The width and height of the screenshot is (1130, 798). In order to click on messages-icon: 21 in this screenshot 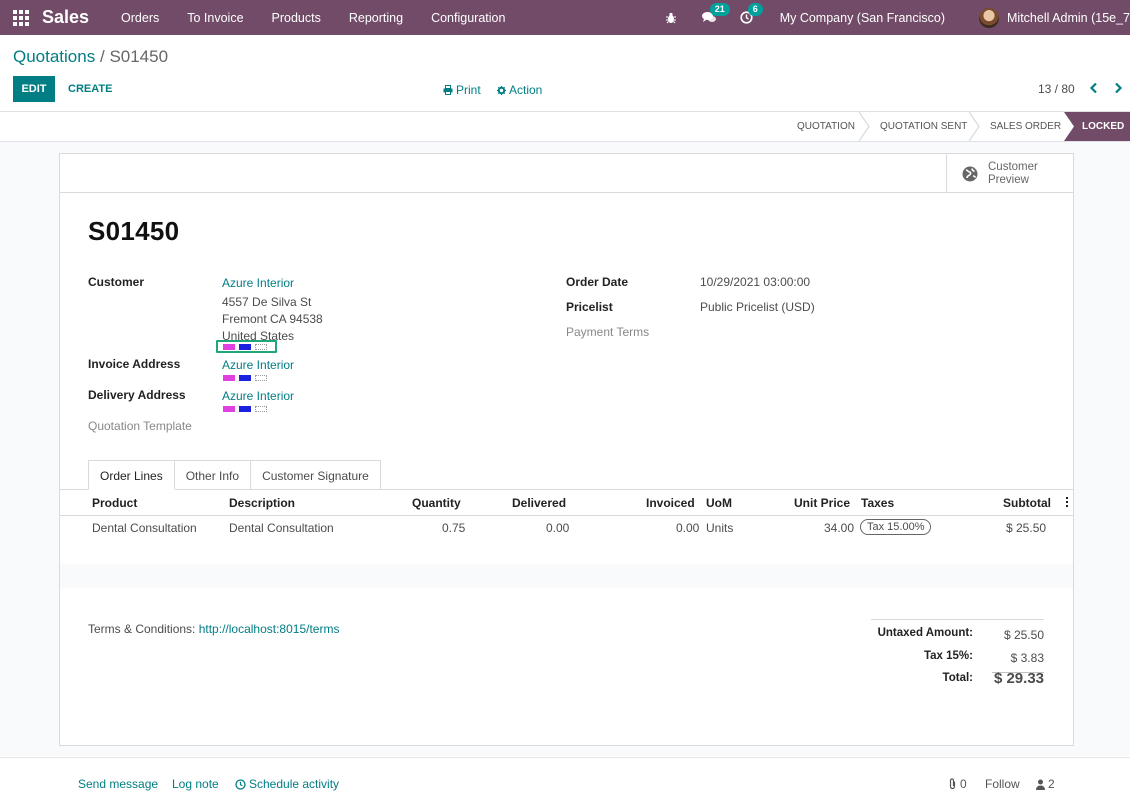, I will do `click(715, 14)`.